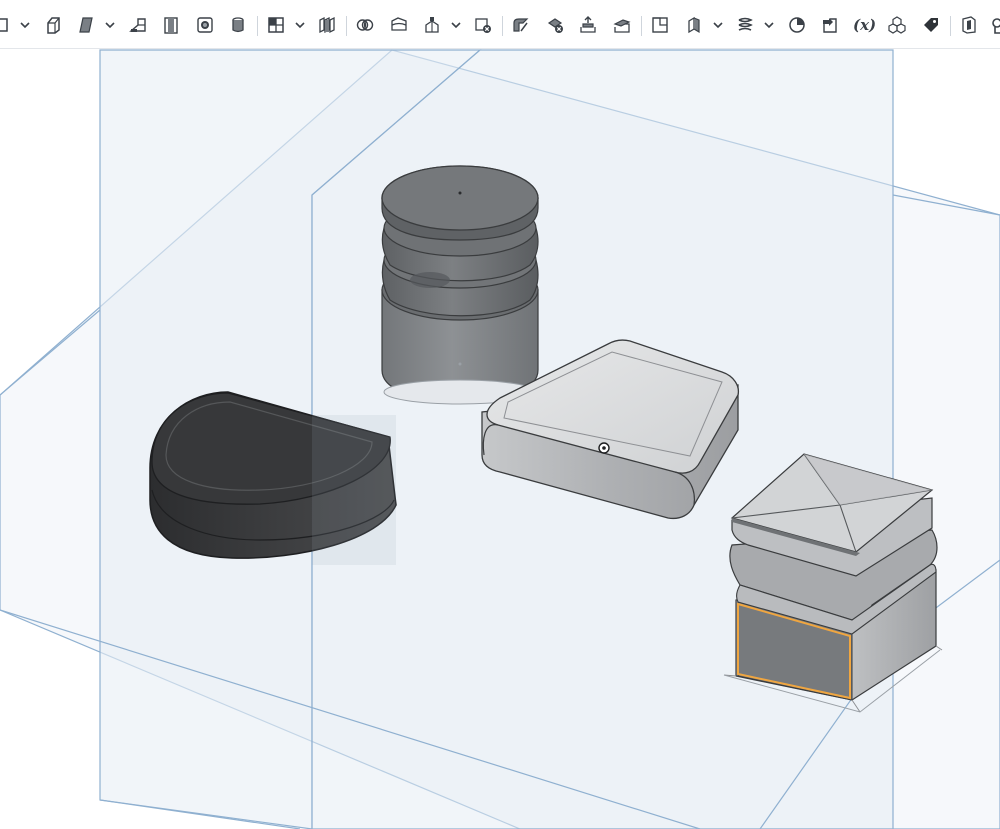 This screenshot has width=1000, height=829. I want to click on transform-dropdown, so click(456, 25).